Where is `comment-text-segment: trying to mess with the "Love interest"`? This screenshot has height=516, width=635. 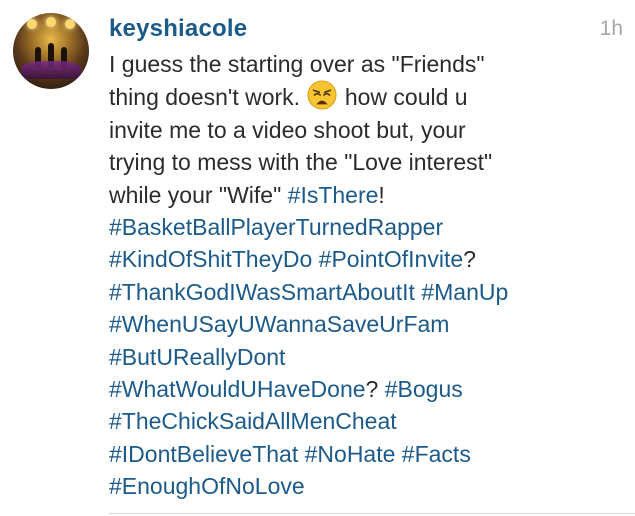
comment-text-segment: trying to mess with the "Love interest" is located at coordinates (301, 162).